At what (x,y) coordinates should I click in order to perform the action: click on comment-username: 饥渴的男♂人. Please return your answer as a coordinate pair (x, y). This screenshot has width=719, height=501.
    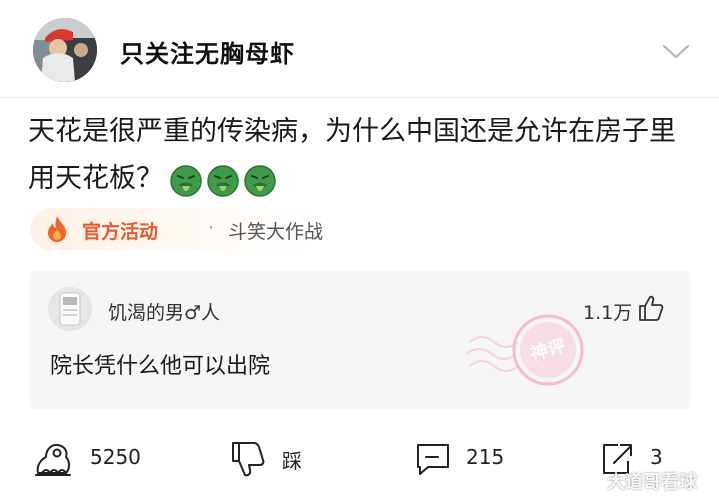
    Looking at the image, I should click on (164, 311).